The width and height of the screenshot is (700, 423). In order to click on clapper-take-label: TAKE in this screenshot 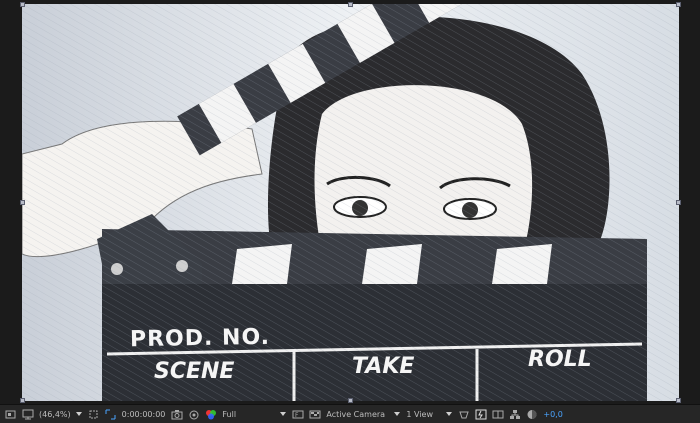, I will do `click(383, 366)`.